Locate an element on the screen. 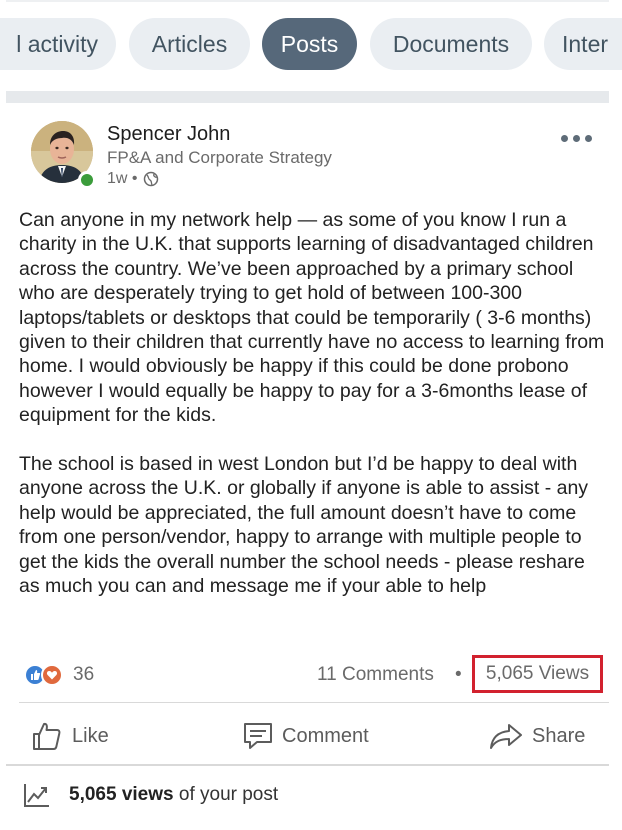 This screenshot has height=830, width=622. footer-divider is located at coordinates (307, 765).